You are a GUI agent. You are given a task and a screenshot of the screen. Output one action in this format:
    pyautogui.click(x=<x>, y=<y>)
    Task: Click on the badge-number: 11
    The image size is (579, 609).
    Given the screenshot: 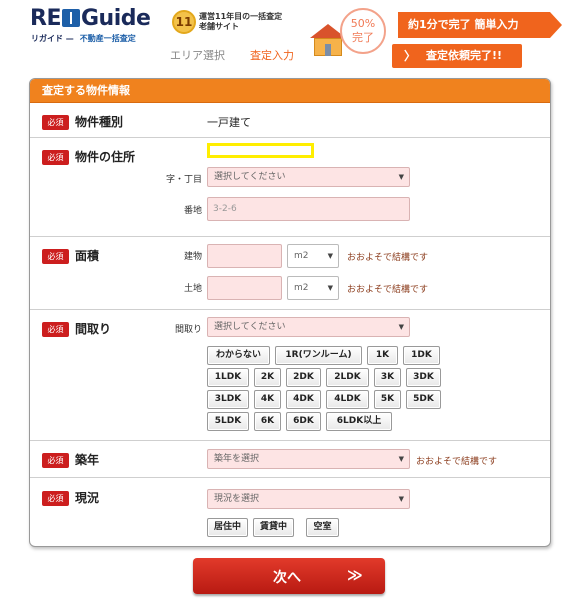 What is the action you would take?
    pyautogui.click(x=184, y=22)
    